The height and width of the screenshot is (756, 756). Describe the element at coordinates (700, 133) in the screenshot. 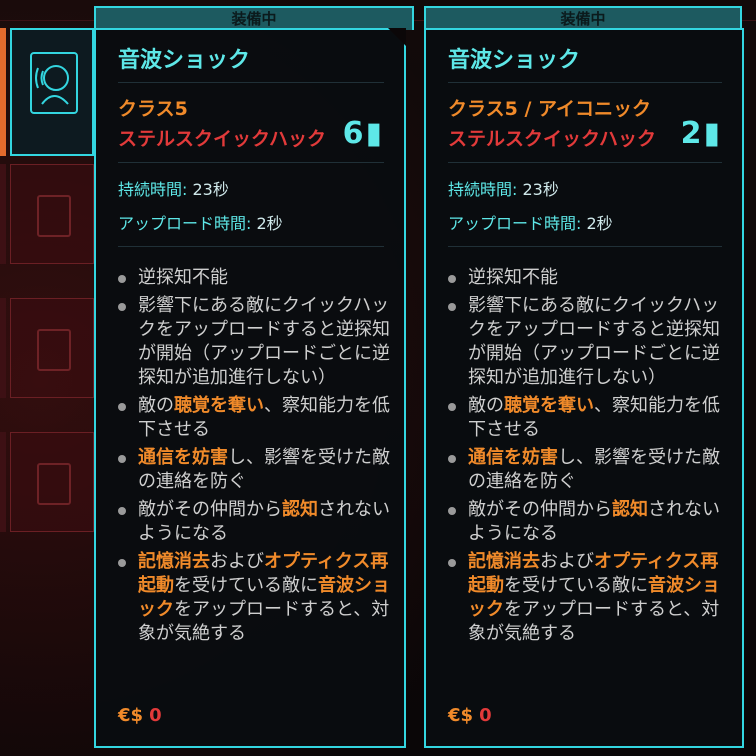

I see `ram-cost: 2▮` at that location.